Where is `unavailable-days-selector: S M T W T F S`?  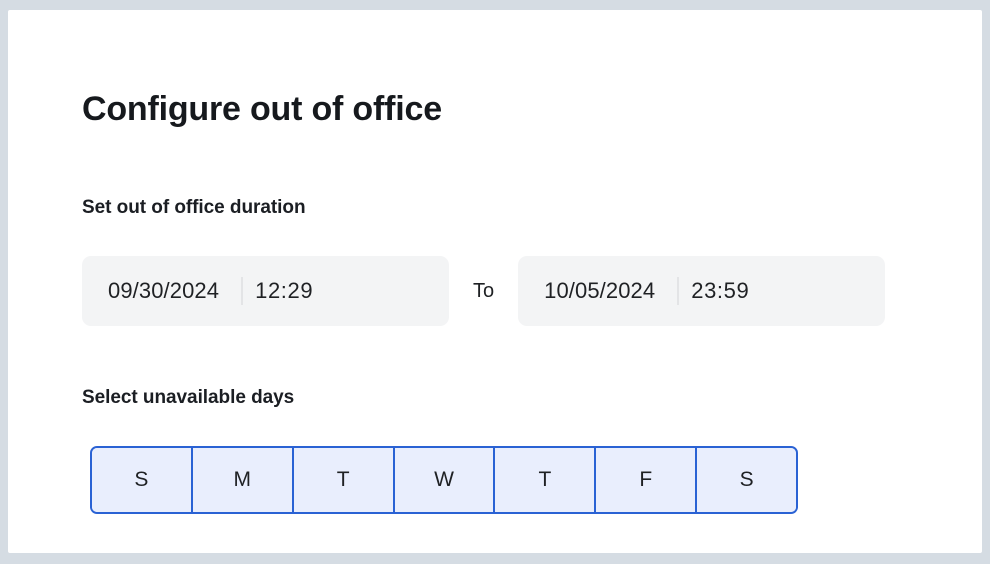 unavailable-days-selector: S M T W T F S is located at coordinates (444, 480).